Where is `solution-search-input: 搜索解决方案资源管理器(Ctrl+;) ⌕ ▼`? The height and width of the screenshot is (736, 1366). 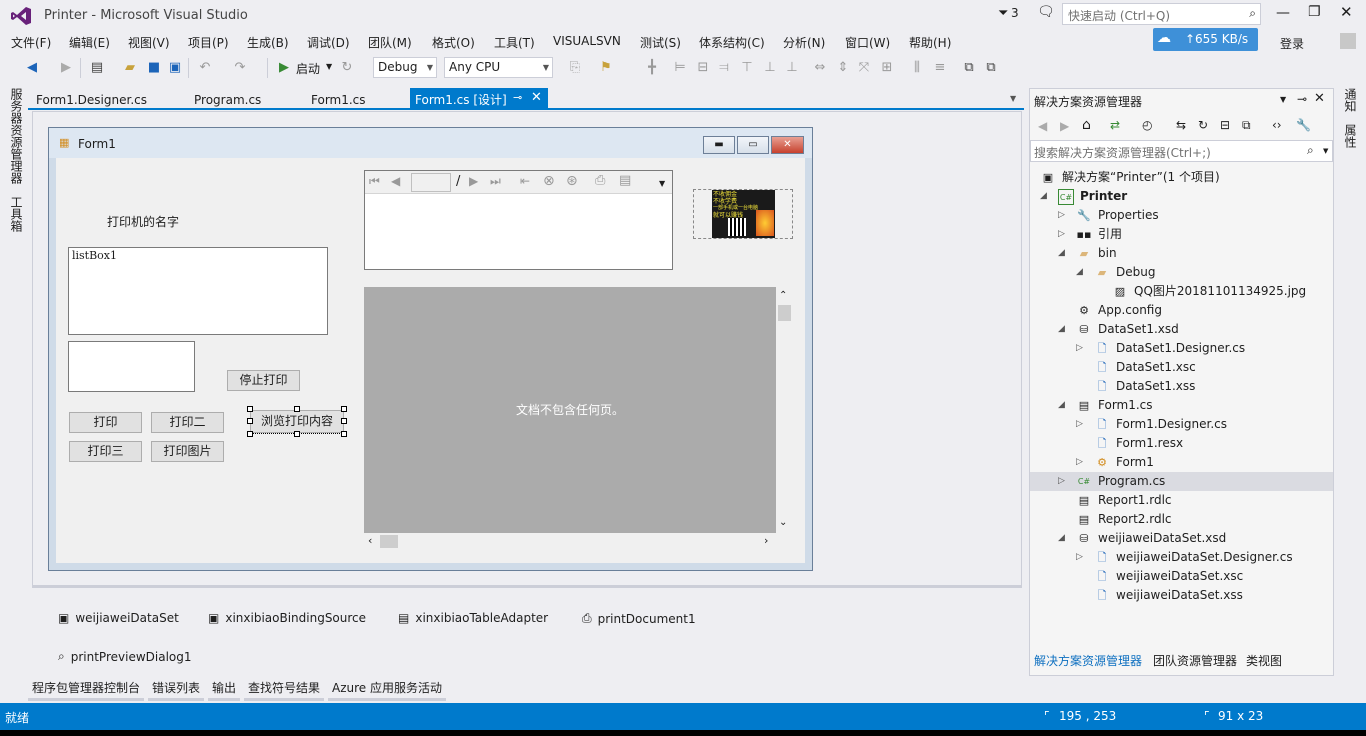
solution-search-input: 搜索解决方案资源管理器(Ctrl+;) ⌕ ▼ is located at coordinates (1181, 151).